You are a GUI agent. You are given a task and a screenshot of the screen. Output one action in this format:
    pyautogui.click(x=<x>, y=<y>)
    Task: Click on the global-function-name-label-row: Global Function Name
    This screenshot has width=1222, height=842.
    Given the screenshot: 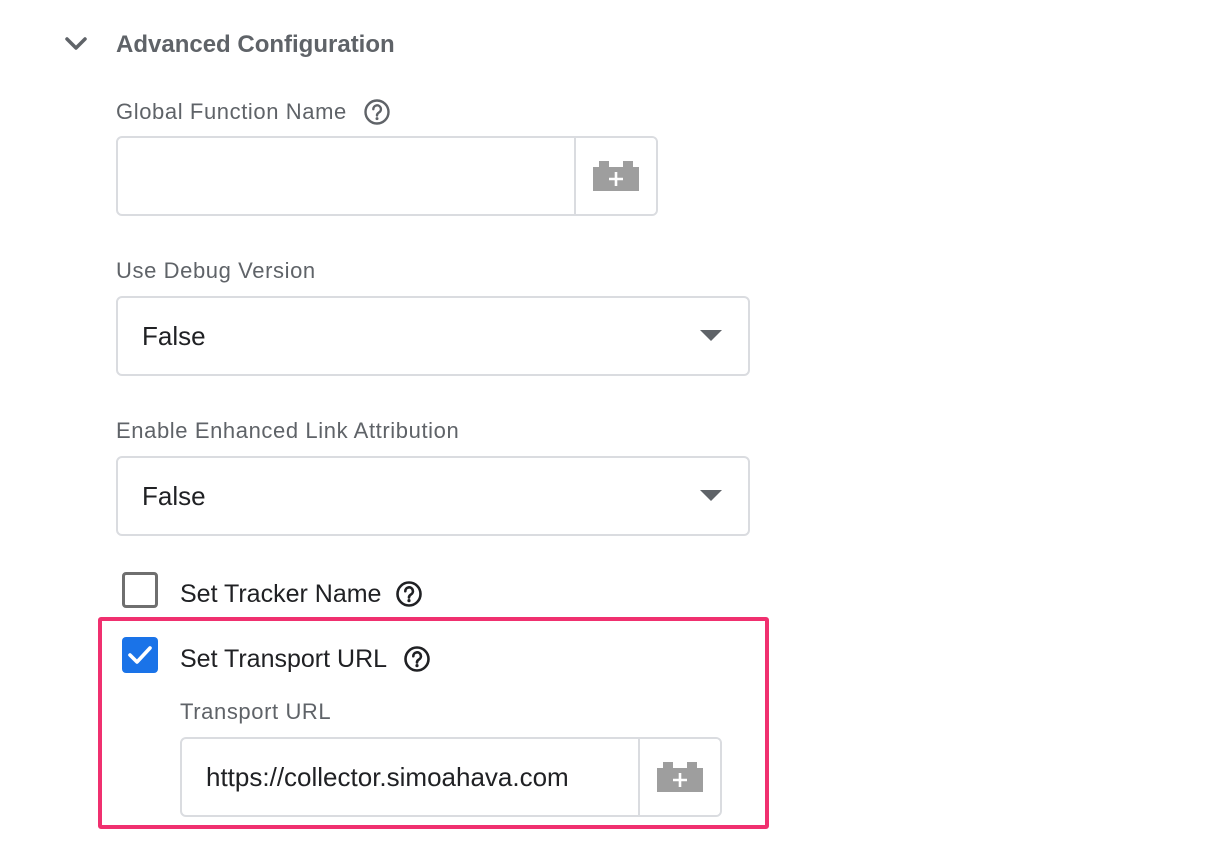 What is the action you would take?
    pyautogui.click(x=253, y=112)
    